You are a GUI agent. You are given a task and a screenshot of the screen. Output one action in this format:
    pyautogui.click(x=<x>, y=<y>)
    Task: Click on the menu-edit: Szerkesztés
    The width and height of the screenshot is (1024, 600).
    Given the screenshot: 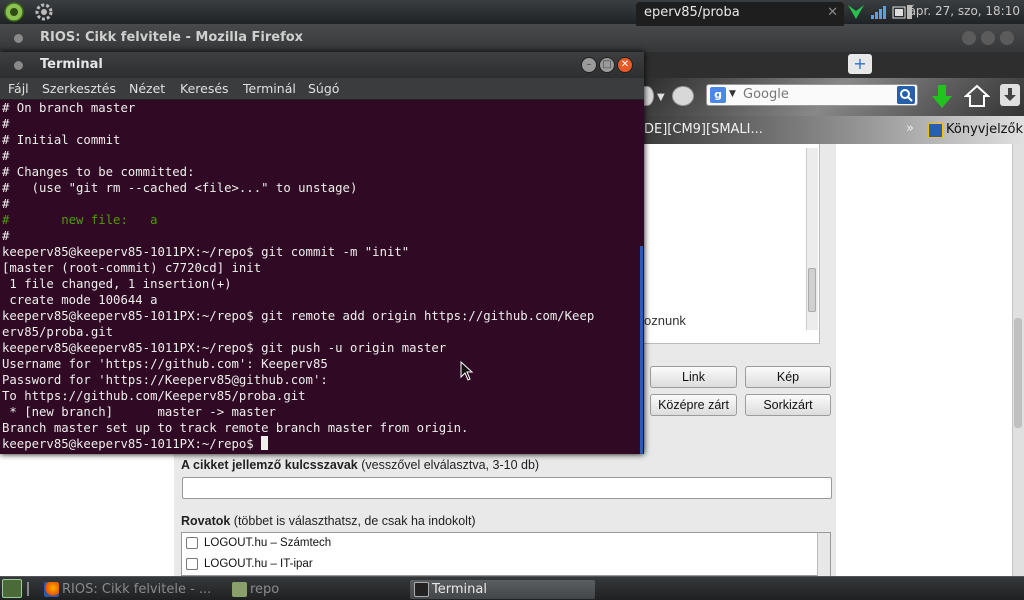 What is the action you would take?
    pyautogui.click(x=79, y=88)
    